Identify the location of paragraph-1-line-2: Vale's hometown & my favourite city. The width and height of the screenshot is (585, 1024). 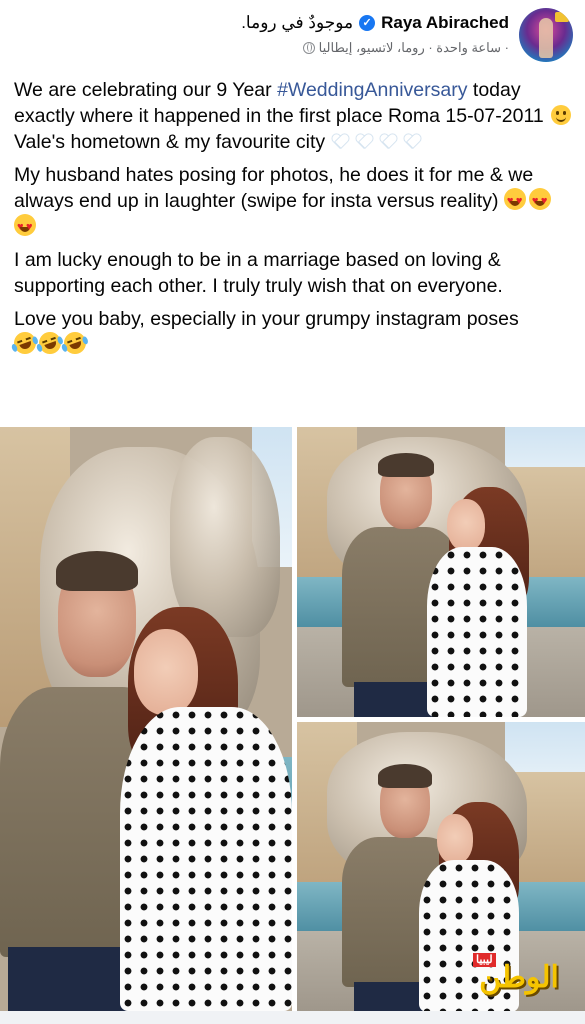
(170, 142).